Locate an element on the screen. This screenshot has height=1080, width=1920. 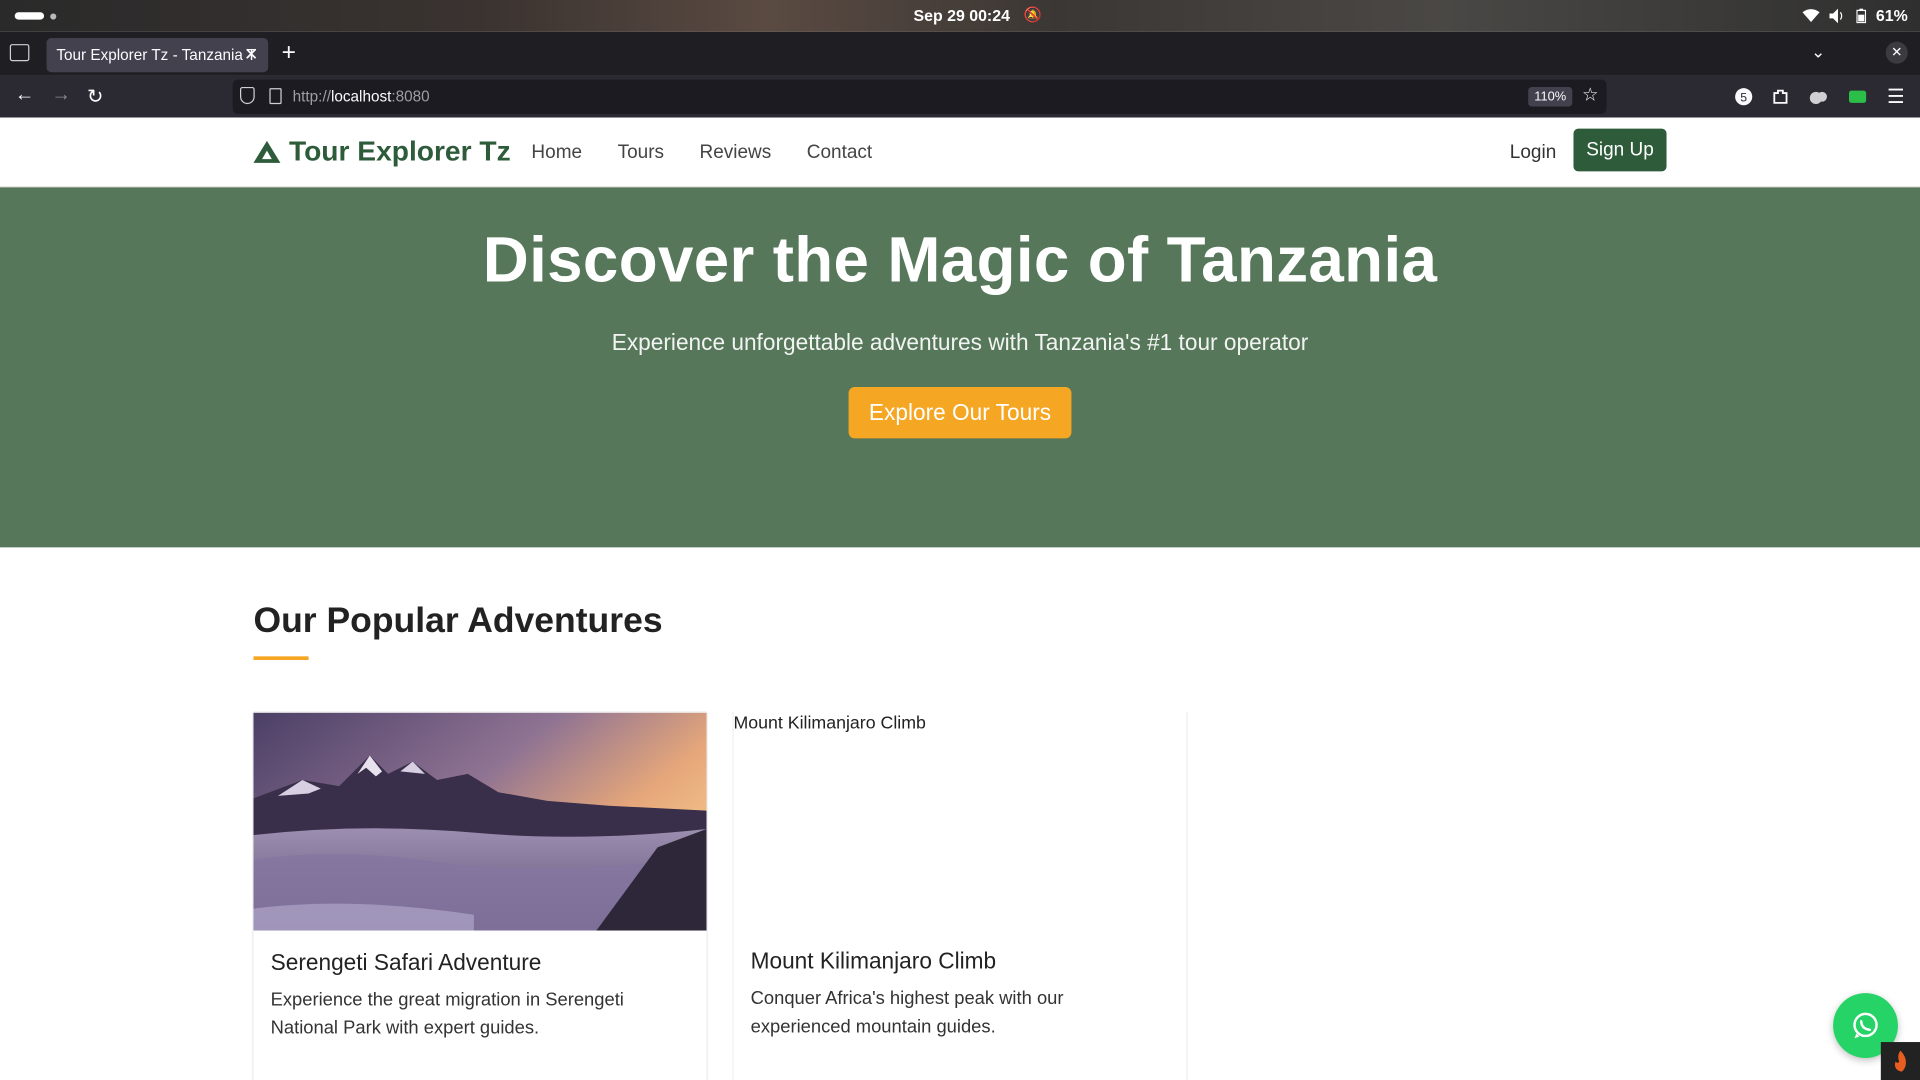
os-top-bar: Sep 29 00:24 🔕 61% is located at coordinates (960, 16).